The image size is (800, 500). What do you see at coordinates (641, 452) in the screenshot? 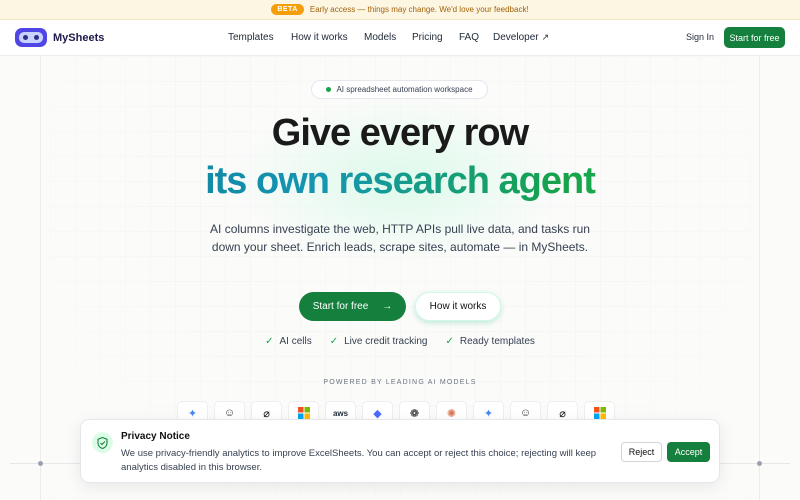
I see `reject-button: Reject` at bounding box center [641, 452].